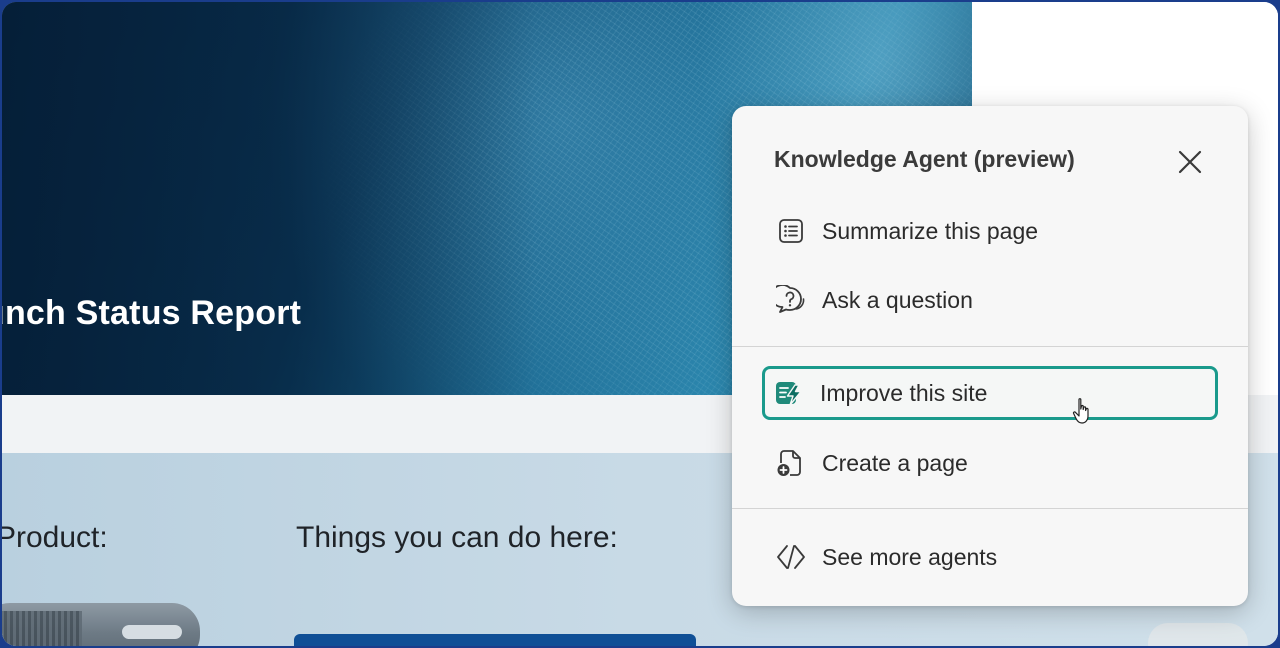  I want to click on menu-item-see-more-agents: See more agents, so click(990, 557).